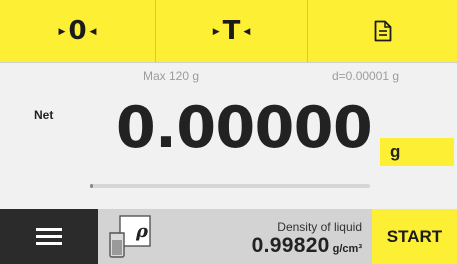  What do you see at coordinates (130, 236) in the screenshot?
I see `density-icon: ρ` at bounding box center [130, 236].